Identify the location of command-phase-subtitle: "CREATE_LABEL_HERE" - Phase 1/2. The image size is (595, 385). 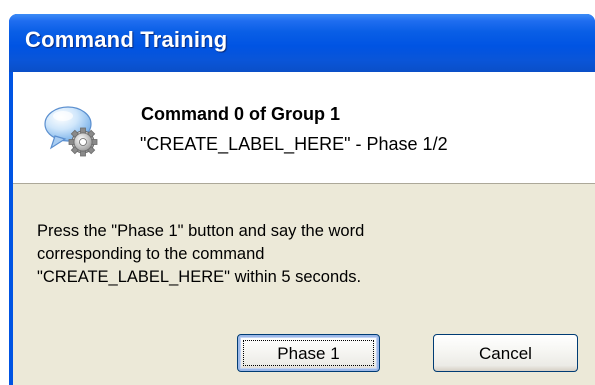
(294, 144).